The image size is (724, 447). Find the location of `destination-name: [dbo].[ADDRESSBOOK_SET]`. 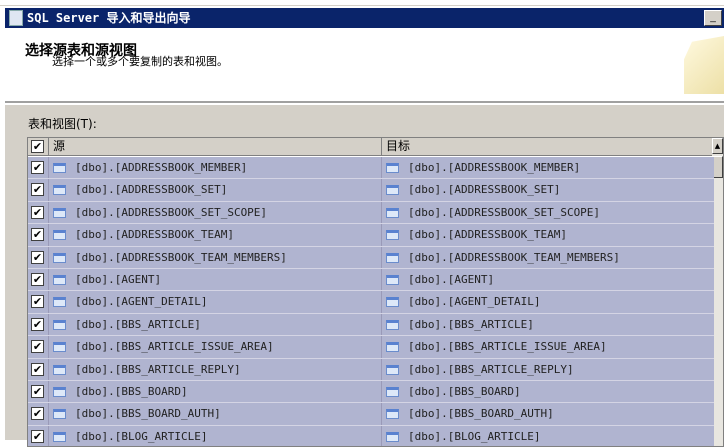

destination-name: [dbo].[ADDRESSBOOK_SET] is located at coordinates (484, 190).